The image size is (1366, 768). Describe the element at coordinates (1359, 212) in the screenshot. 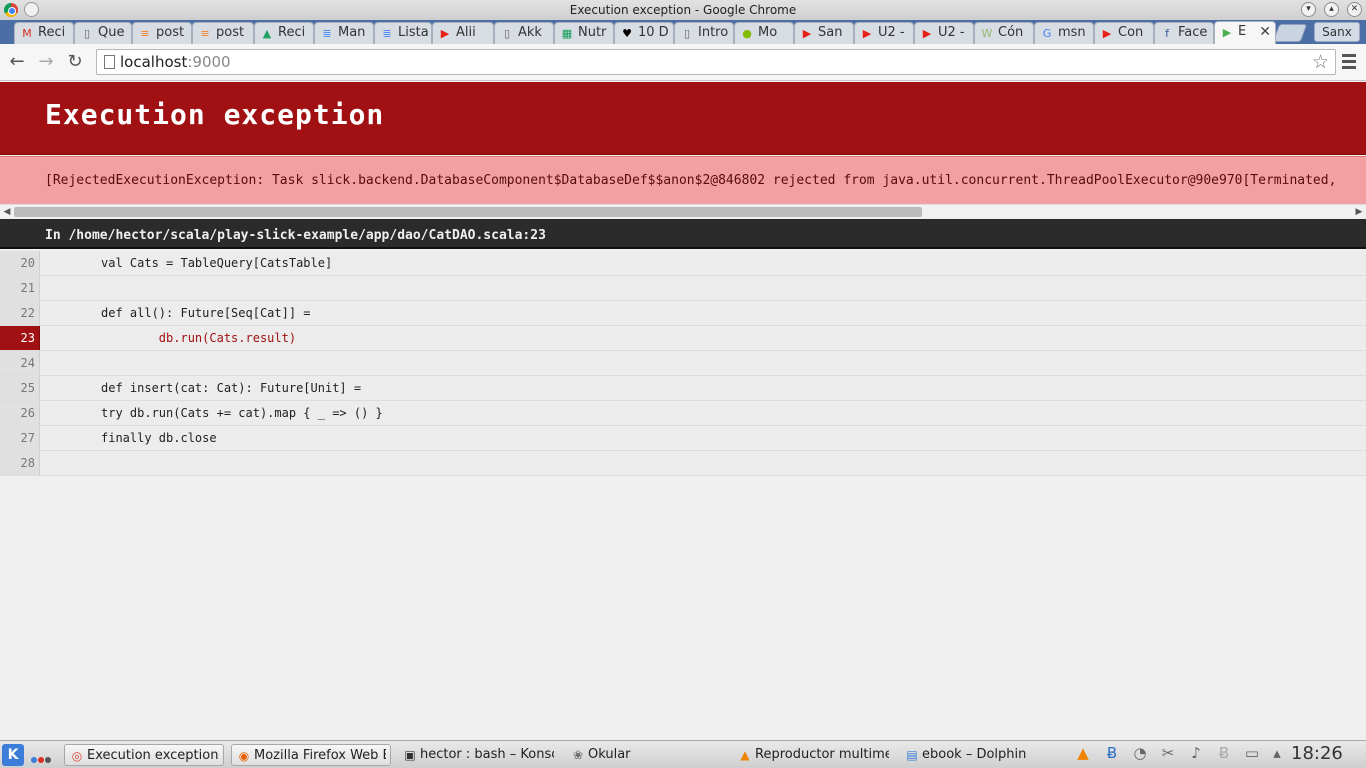

I see `scroll-right-icon: ▶` at that location.